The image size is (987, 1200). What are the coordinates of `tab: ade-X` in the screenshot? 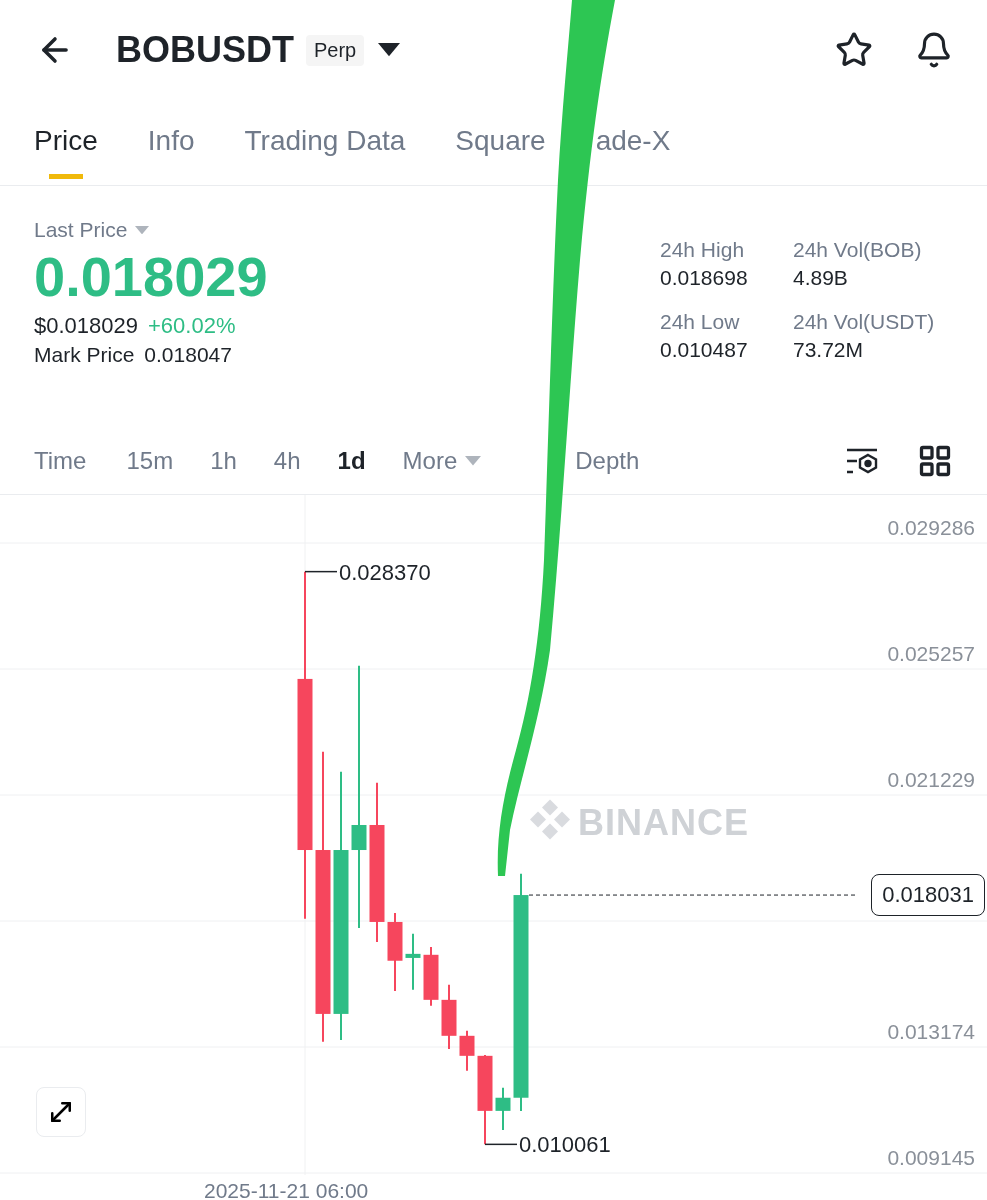 It's located at (633, 141).